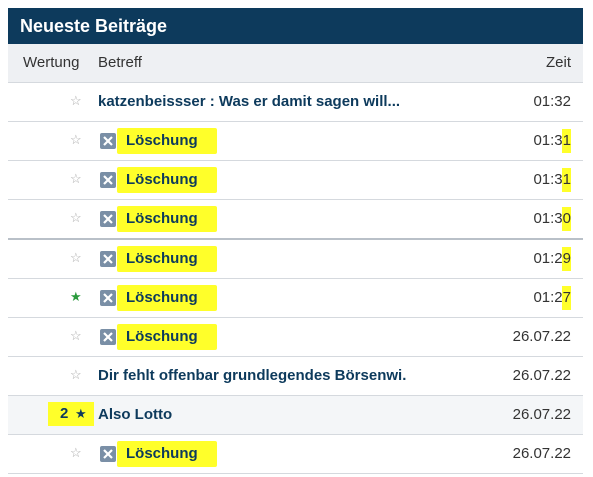 The height and width of the screenshot is (477, 593). Describe the element at coordinates (552, 101) in the screenshot. I see `post-time: 01:32` at that location.